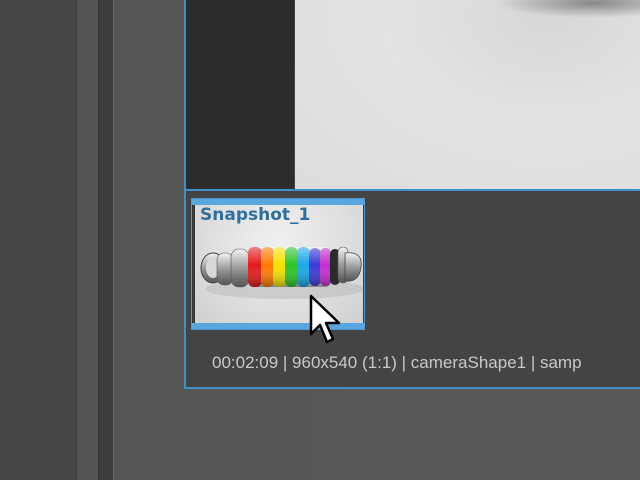  Describe the element at coordinates (106, 240) in the screenshot. I see `panel-divider` at that location.